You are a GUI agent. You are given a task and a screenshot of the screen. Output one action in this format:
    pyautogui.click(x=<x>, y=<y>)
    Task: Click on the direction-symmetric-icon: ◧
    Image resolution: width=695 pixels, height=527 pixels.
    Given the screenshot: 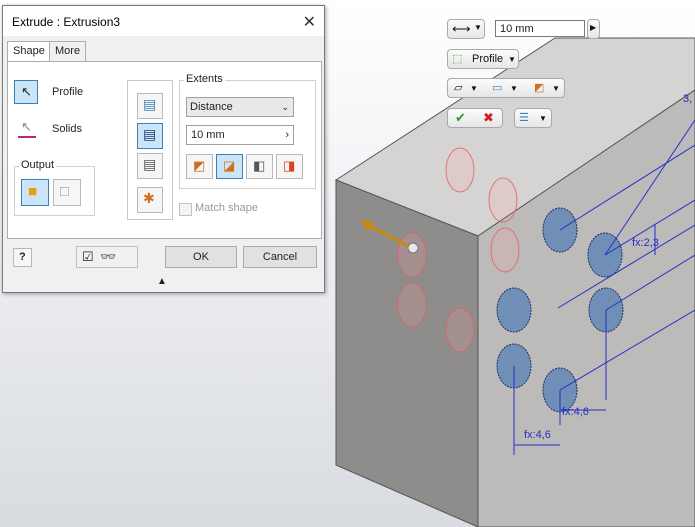 What is the action you would take?
    pyautogui.click(x=259, y=165)
    